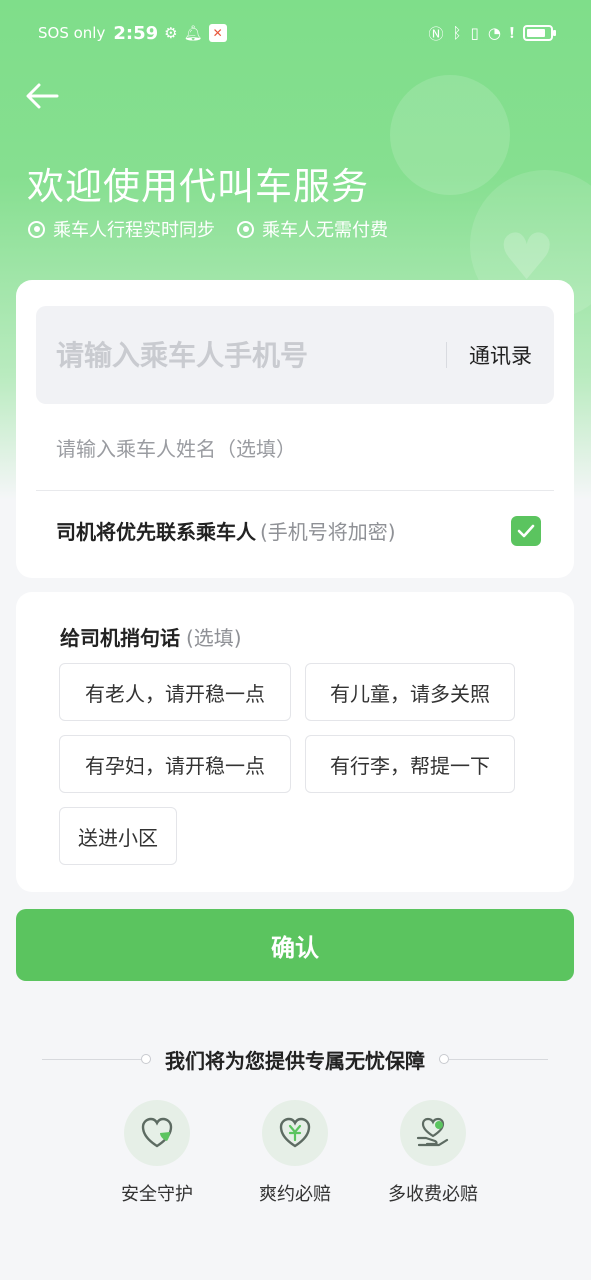 This screenshot has height=1280, width=591. What do you see at coordinates (217, 33) in the screenshot?
I see `app-notification-icon: ✕` at bounding box center [217, 33].